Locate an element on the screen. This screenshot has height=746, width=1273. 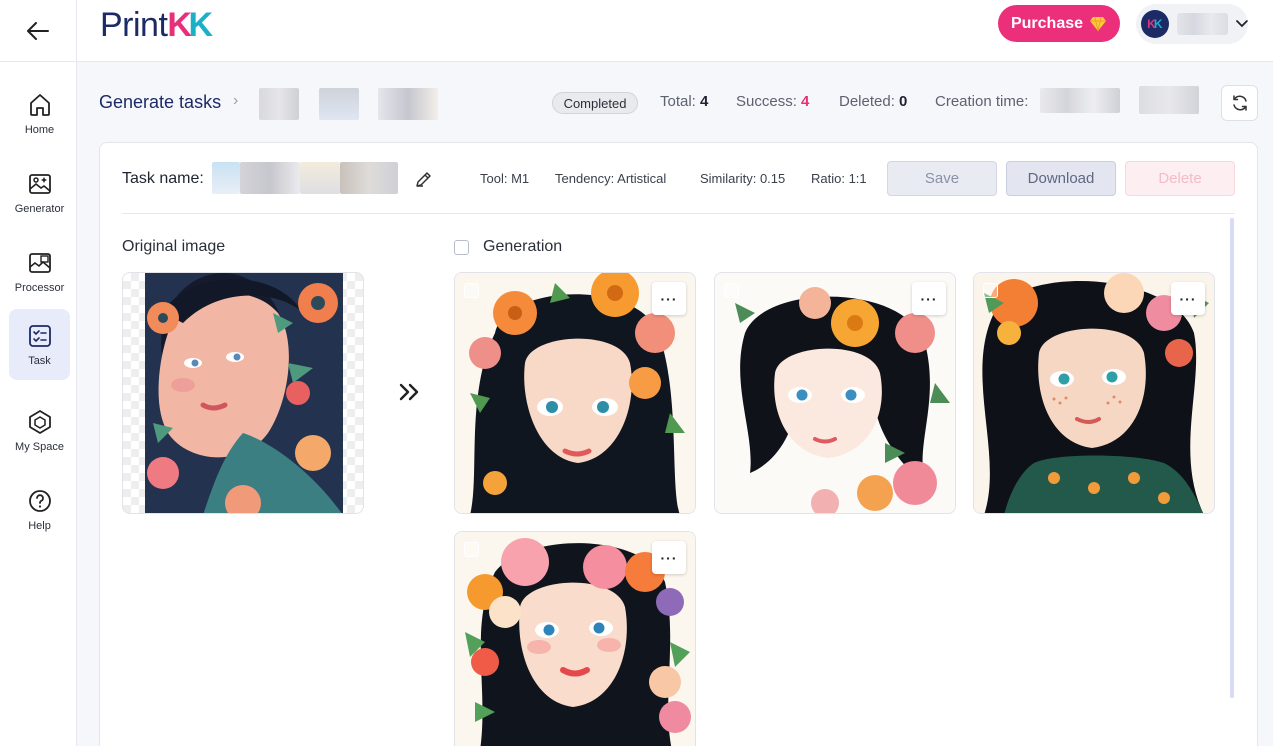
original-portrait-art is located at coordinates (244, 393).